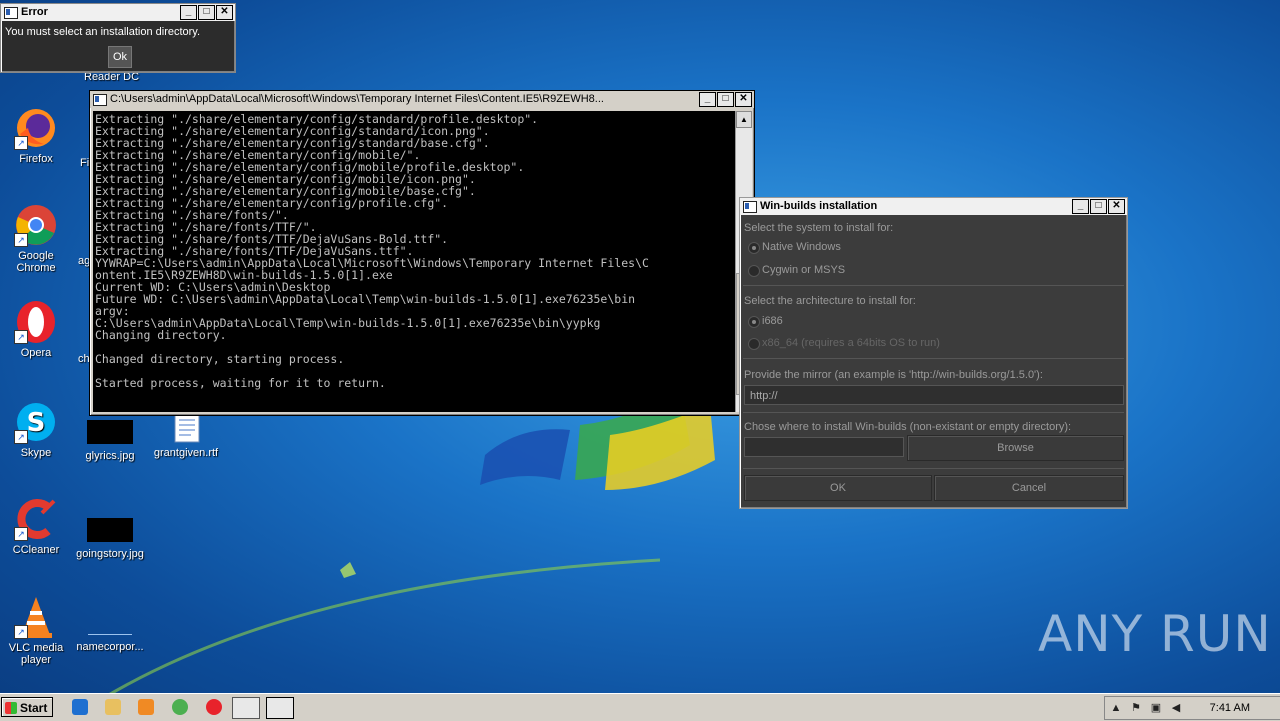  Describe the element at coordinates (36, 654) in the screenshot. I see `icon-label: VLC media player` at that location.